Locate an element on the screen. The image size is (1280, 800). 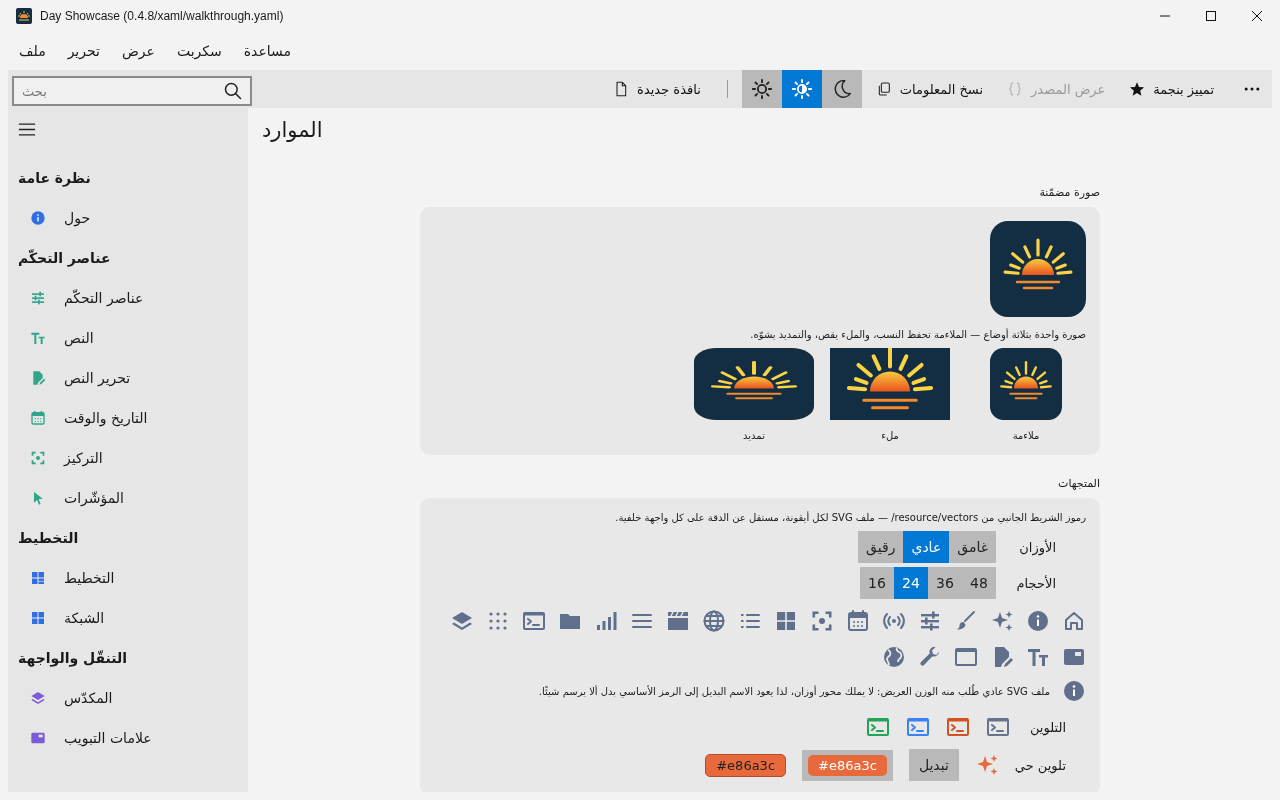
sidebar-item: المؤشّرات is located at coordinates (128, 498).